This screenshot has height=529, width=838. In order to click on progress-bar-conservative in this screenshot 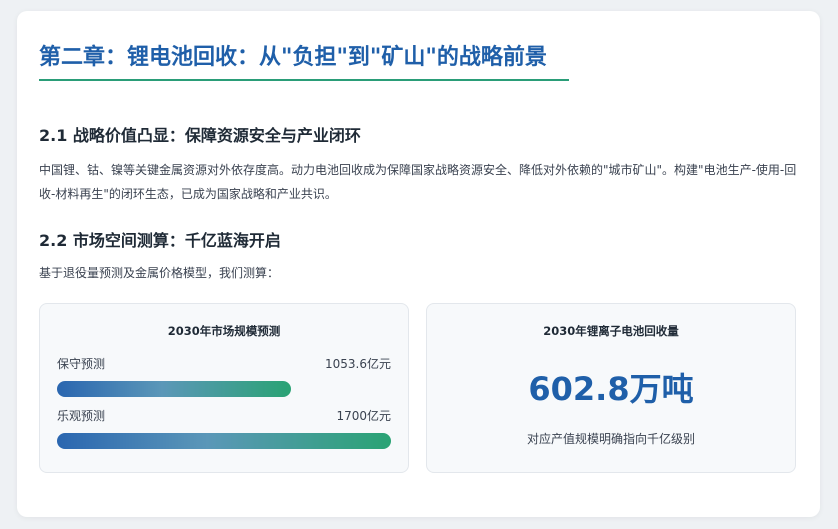, I will do `click(174, 389)`.